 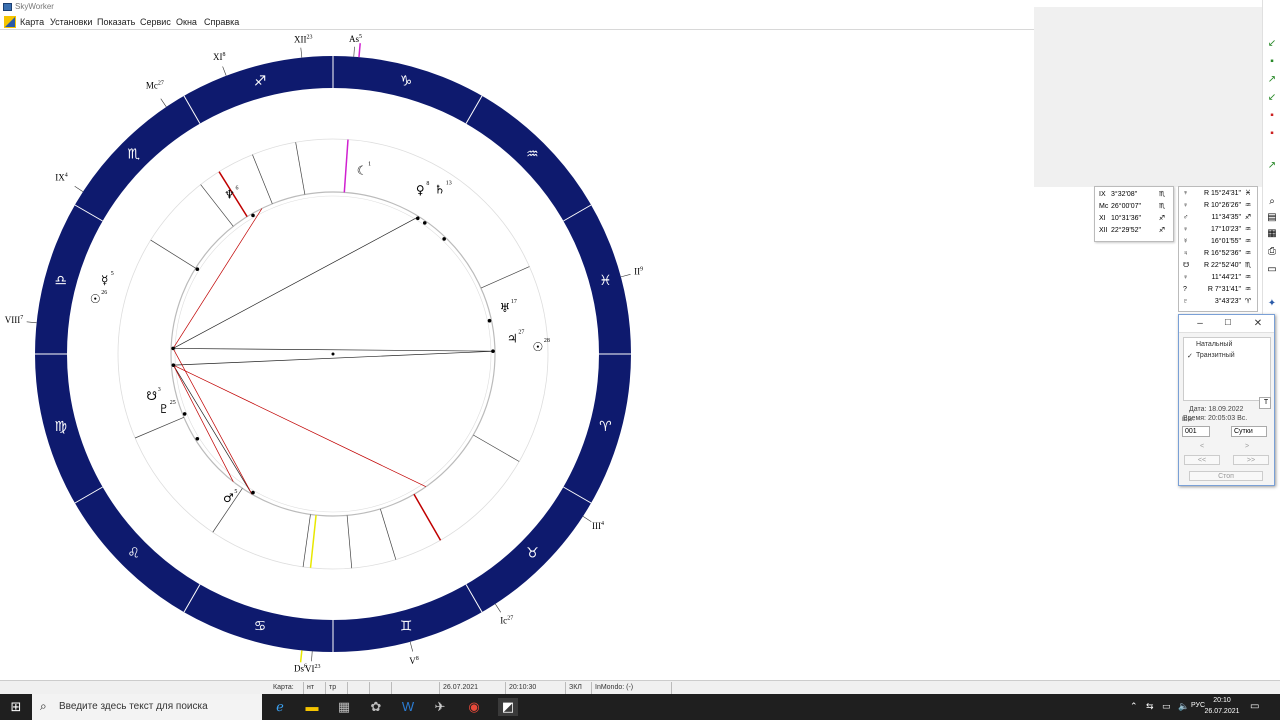 What do you see at coordinates (1226, 476) in the screenshot?
I see `stop-button: Стоп` at bounding box center [1226, 476].